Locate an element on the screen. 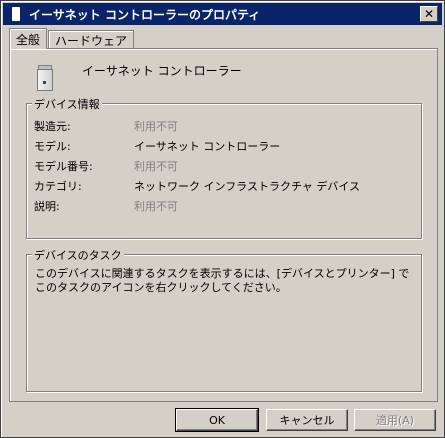  info-label: 製造元: is located at coordinates (52, 126).